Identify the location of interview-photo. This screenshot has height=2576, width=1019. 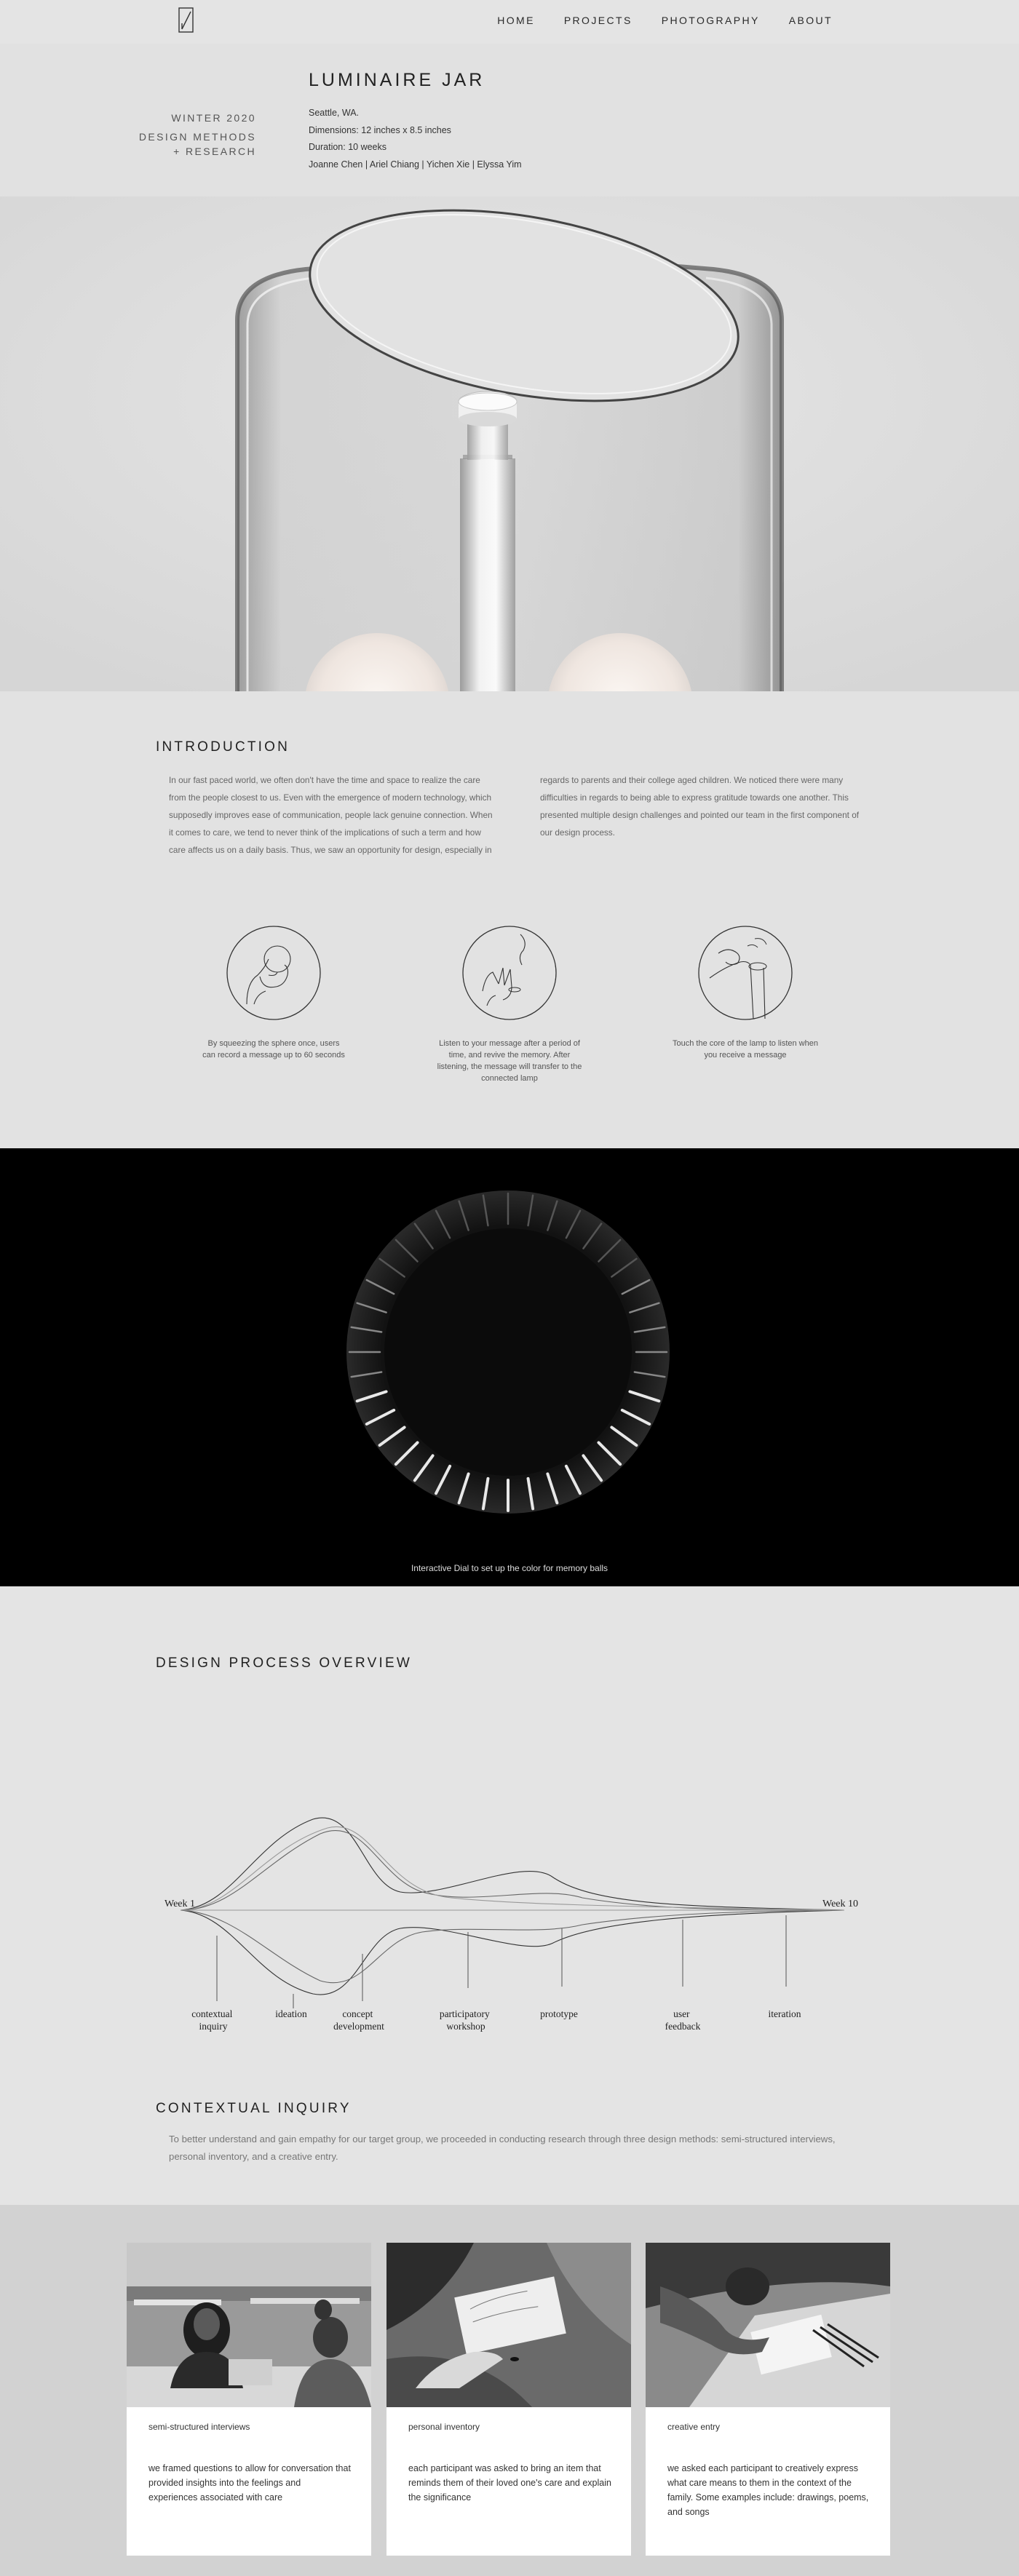
(249, 2325).